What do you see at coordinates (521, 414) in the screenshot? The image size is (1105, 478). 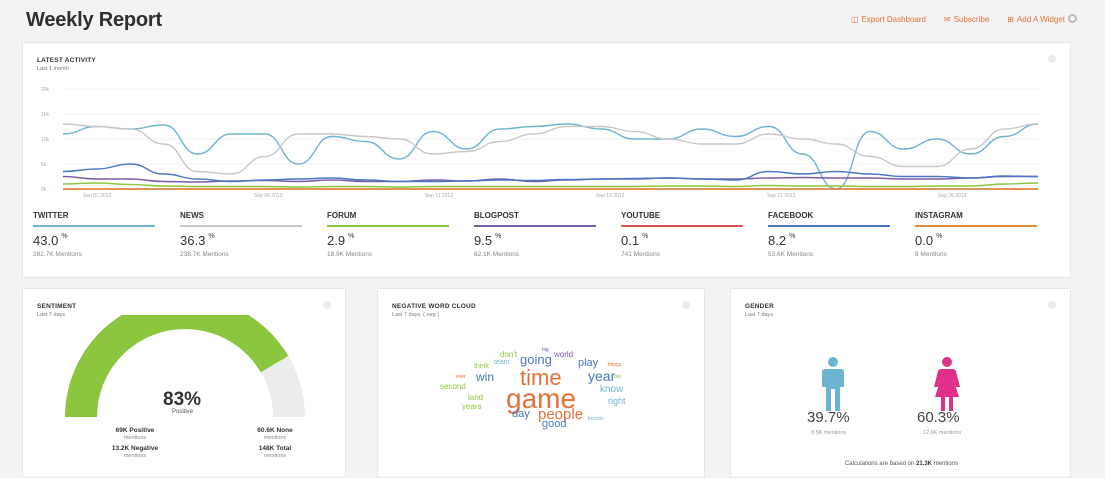 I see `cloud-word: day` at bounding box center [521, 414].